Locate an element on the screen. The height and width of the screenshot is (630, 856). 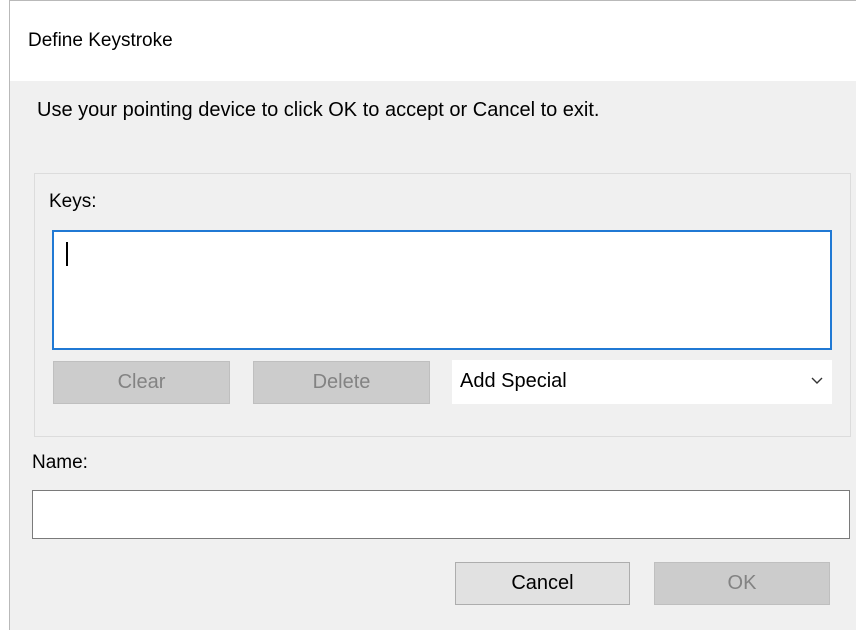
cancel-button: Cancel is located at coordinates (542, 583).